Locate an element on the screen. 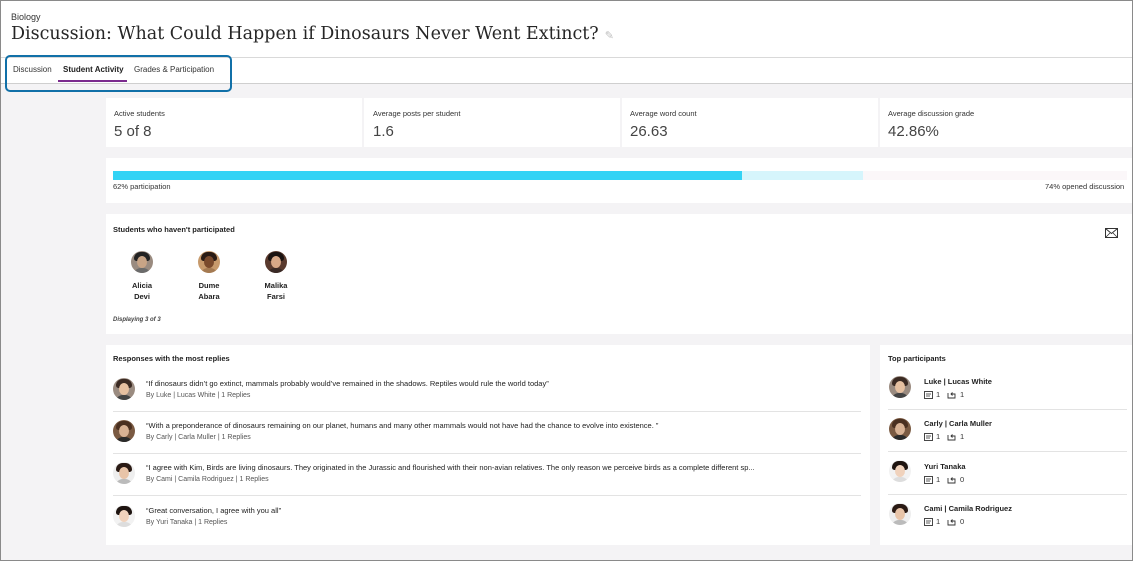 The height and width of the screenshot is (561, 1133). response-meta: By Cami | Camila Rodriguez | 1 Replies is located at coordinates (207, 479).